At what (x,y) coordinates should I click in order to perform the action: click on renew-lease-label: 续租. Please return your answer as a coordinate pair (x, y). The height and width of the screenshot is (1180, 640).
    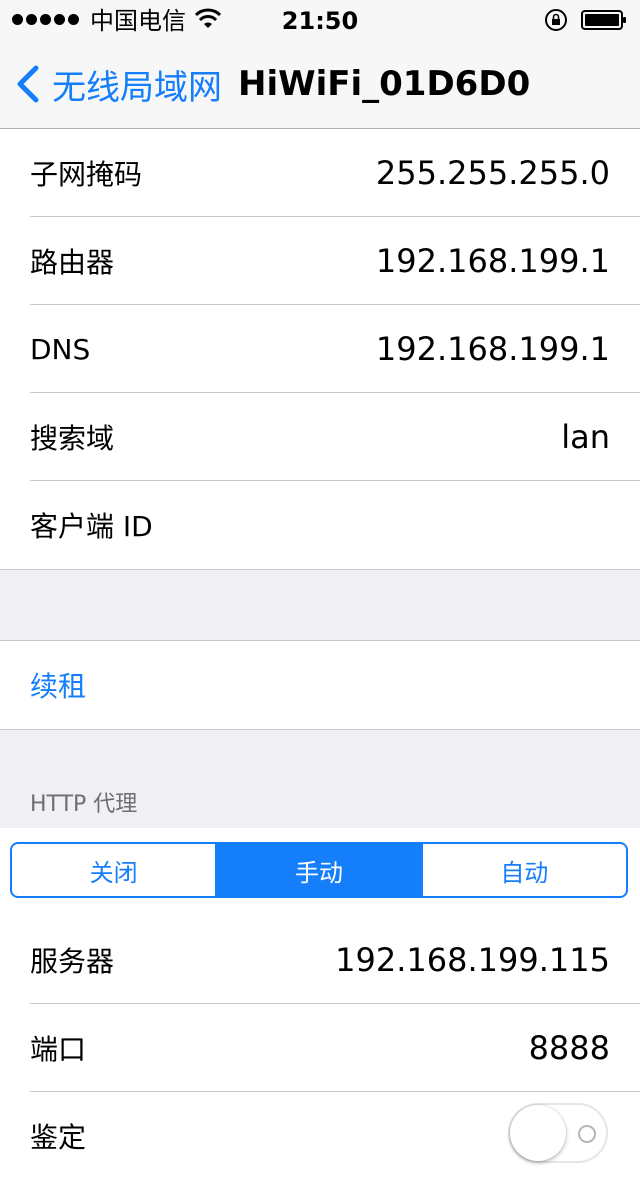
    Looking at the image, I should click on (58, 686).